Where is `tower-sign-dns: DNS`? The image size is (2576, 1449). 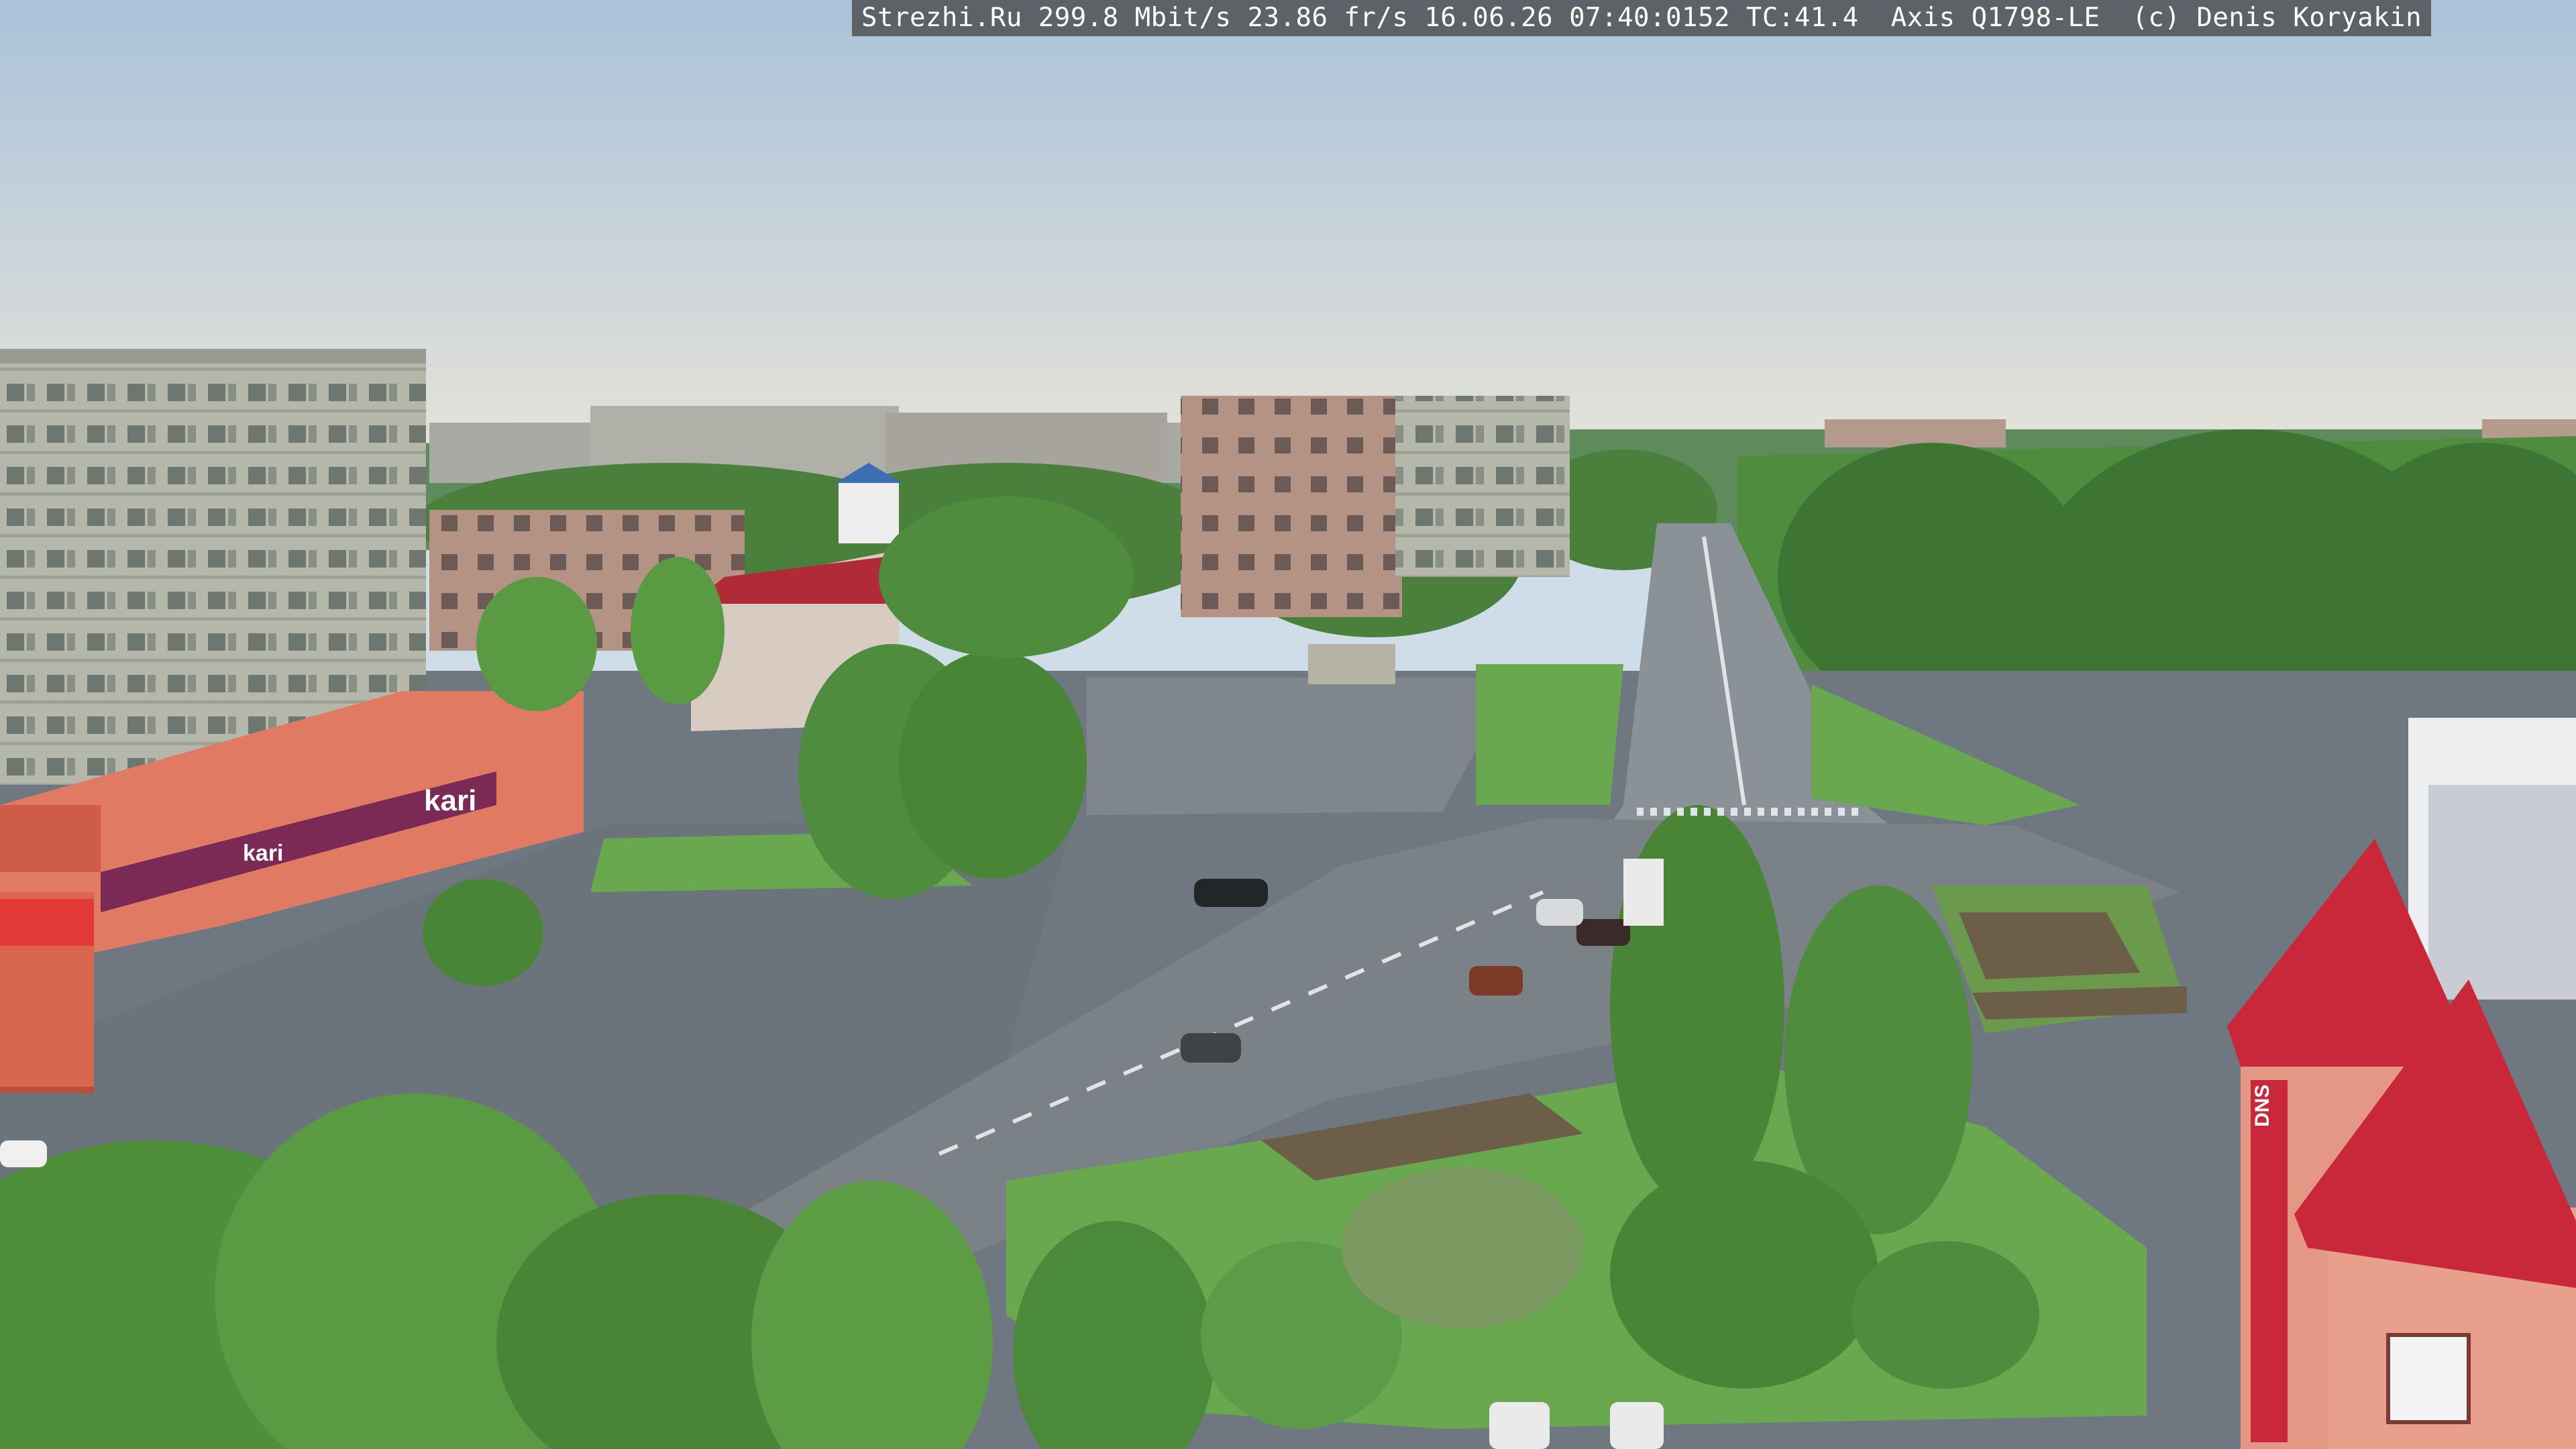 tower-sign-dns: DNS is located at coordinates (2262, 1106).